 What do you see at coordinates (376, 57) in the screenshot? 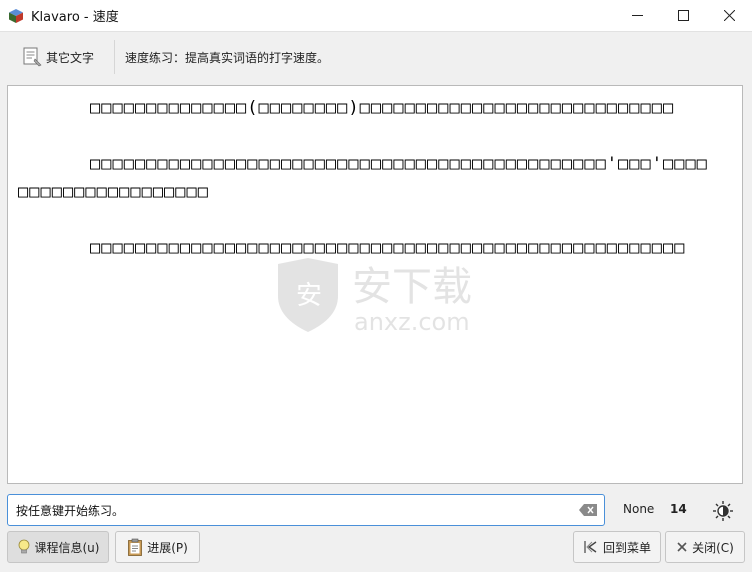
I see `toolbar: 其它文字 速度练习：提高真实词语的打字速度。` at bounding box center [376, 57].